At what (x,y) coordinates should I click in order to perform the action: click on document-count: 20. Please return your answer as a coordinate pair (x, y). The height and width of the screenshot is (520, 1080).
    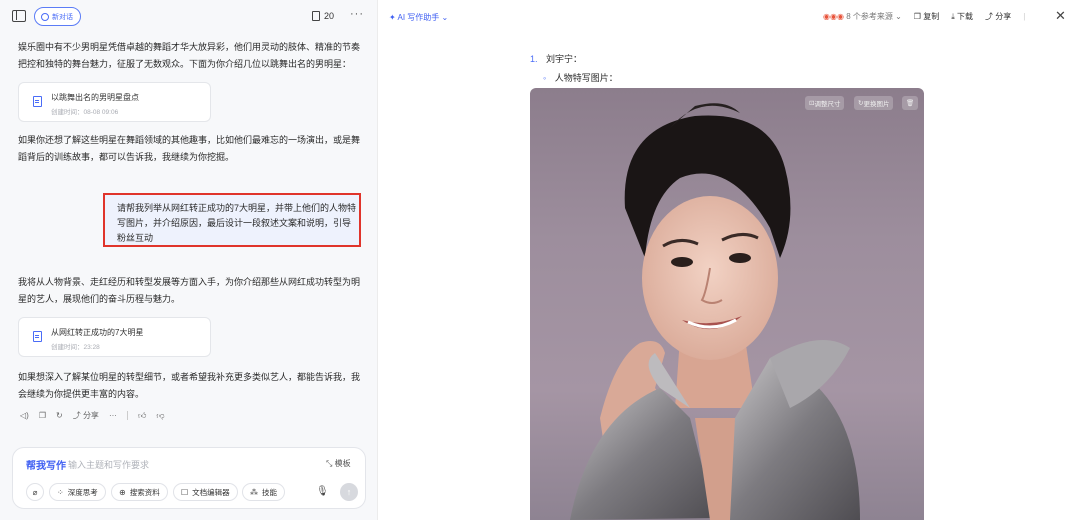
    Looking at the image, I should click on (323, 16).